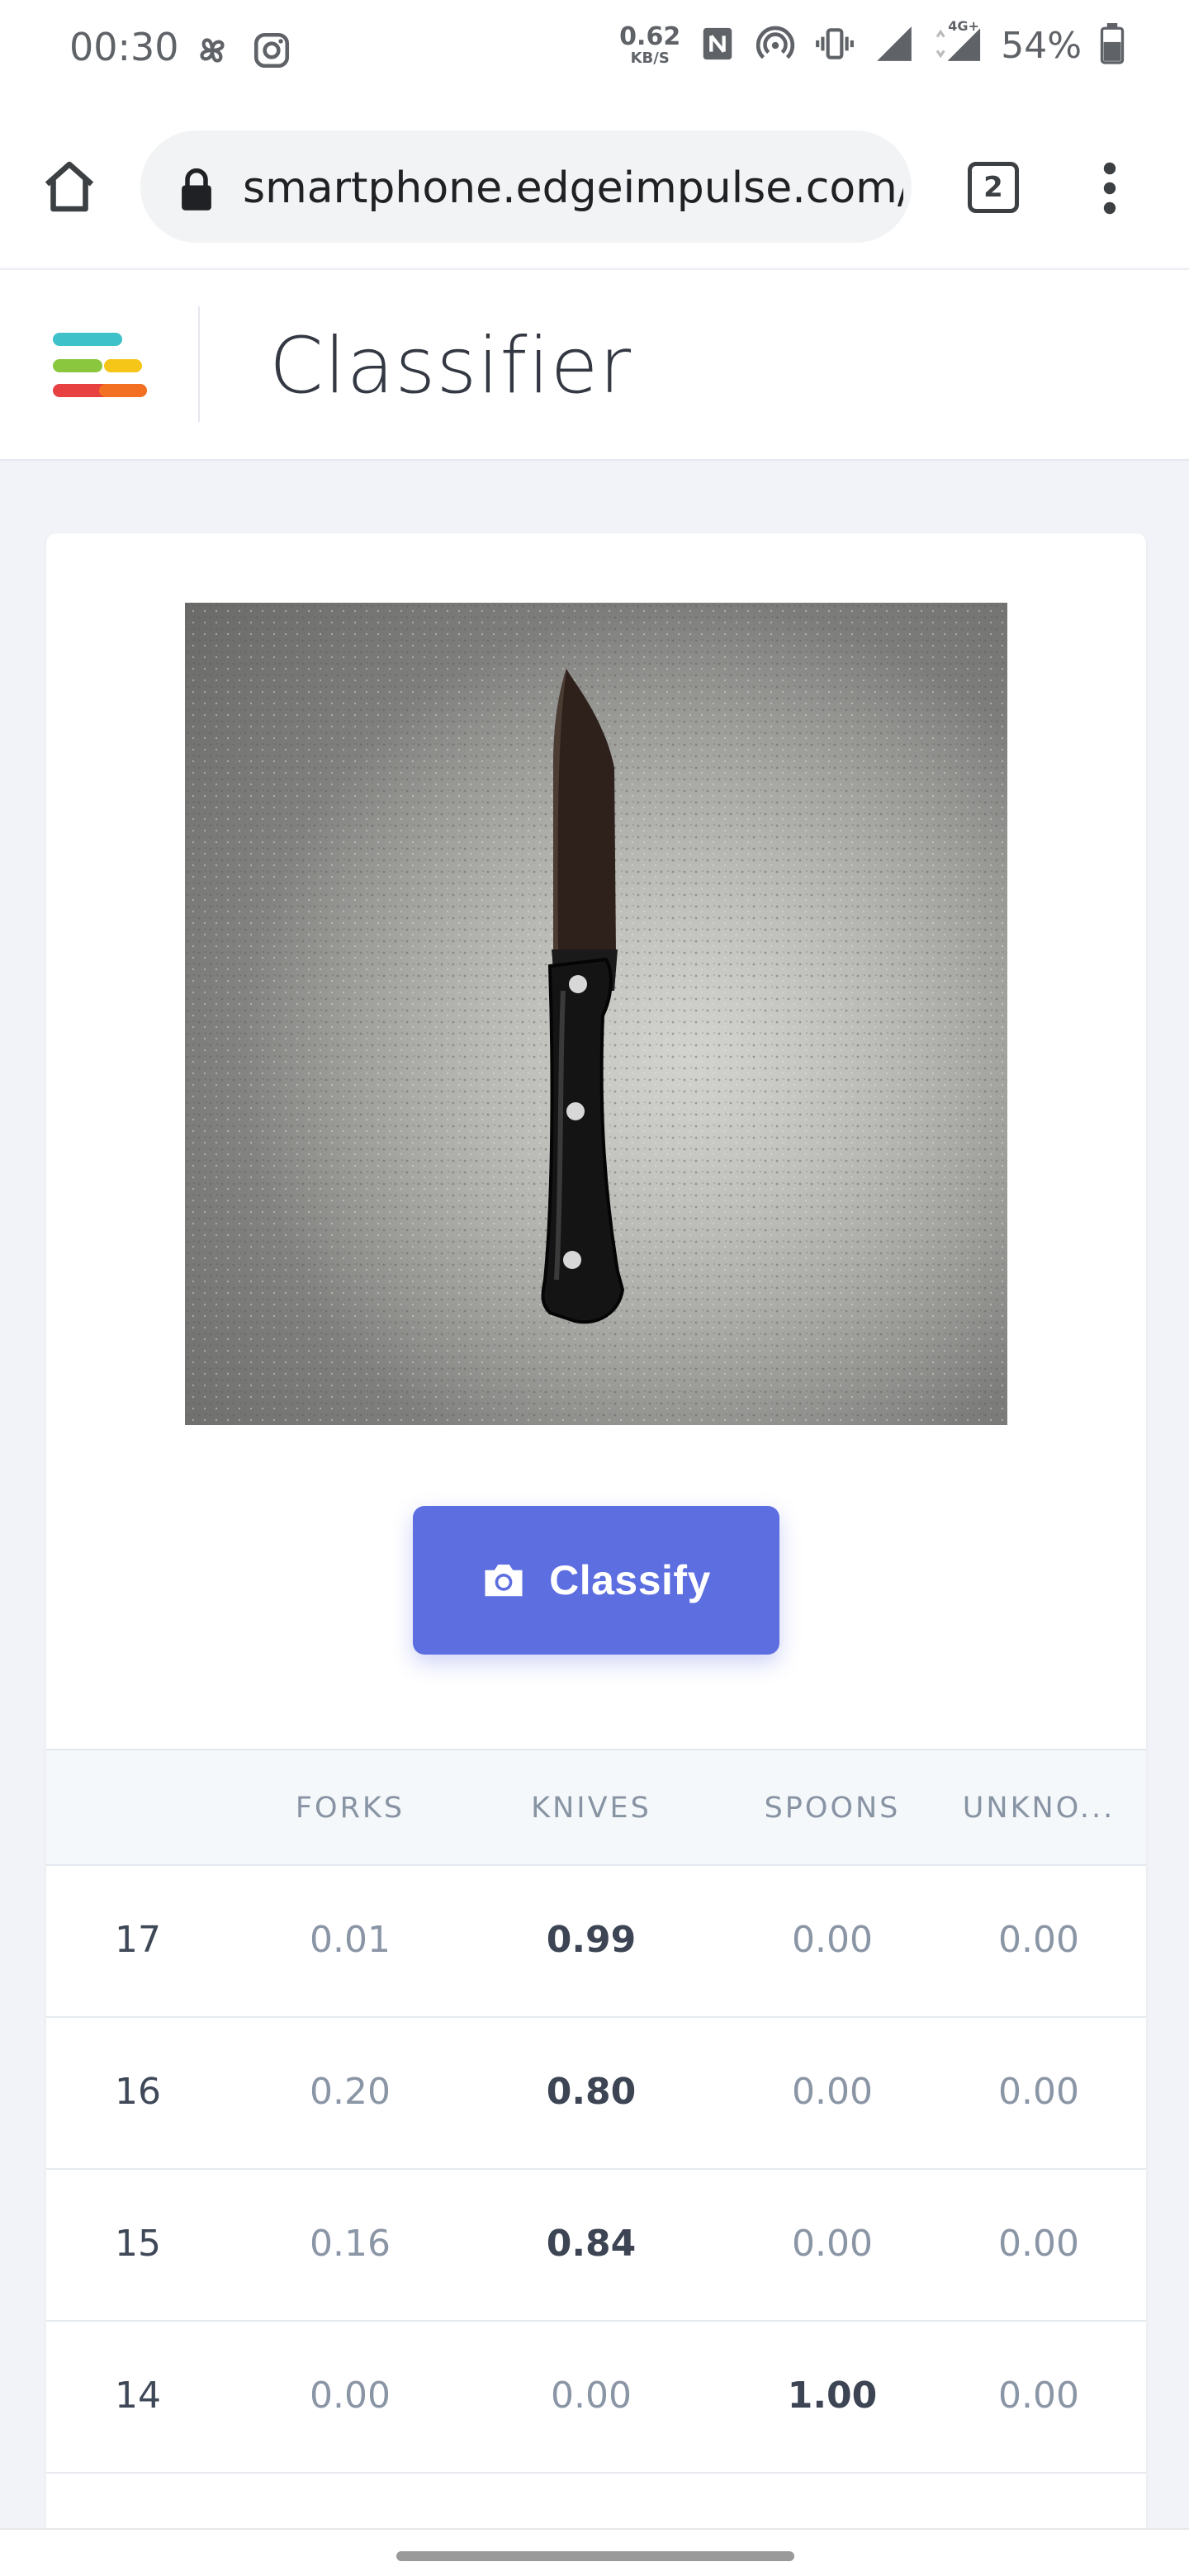 This screenshot has height=2576, width=1189. I want to click on status-bar: 00:30 0.62 KB/S 4G+ 54%, so click(594, 53).